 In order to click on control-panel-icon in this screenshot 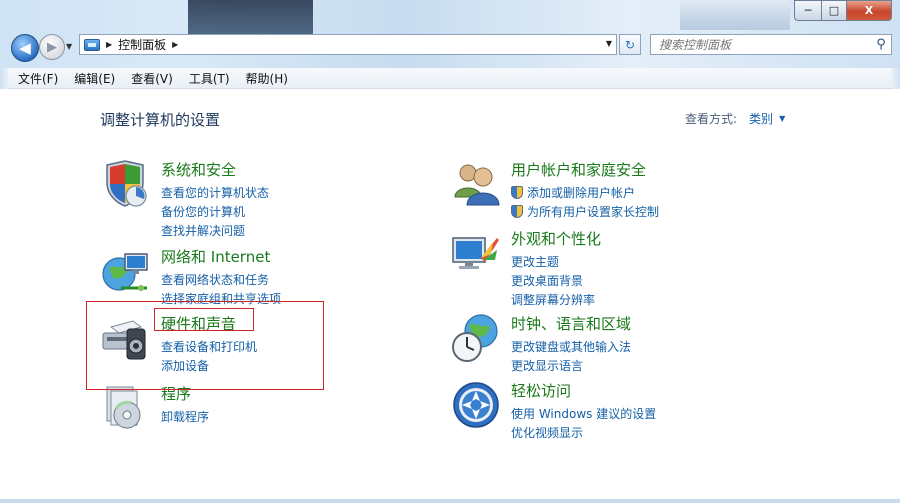, I will do `click(92, 44)`.